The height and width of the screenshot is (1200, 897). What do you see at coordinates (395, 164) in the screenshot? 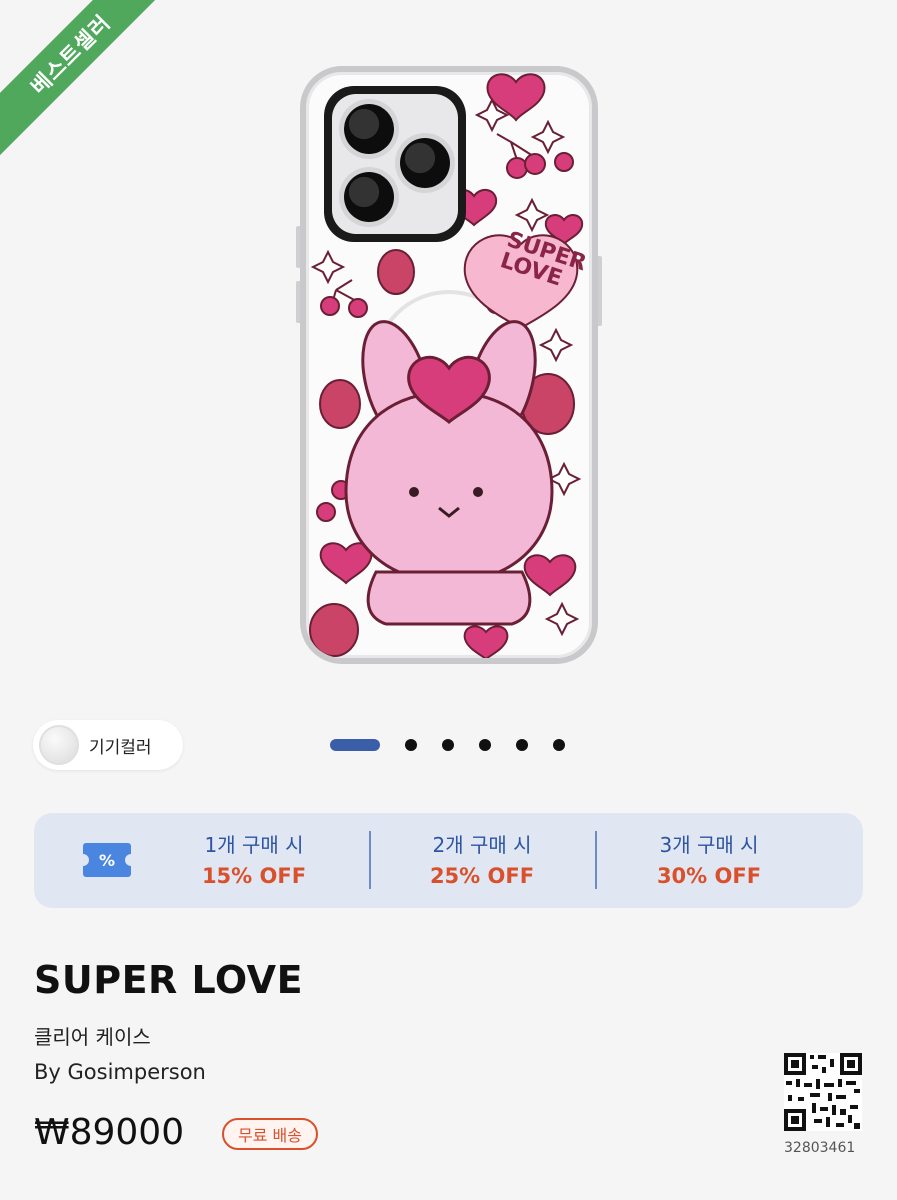
I see `camera-module` at bounding box center [395, 164].